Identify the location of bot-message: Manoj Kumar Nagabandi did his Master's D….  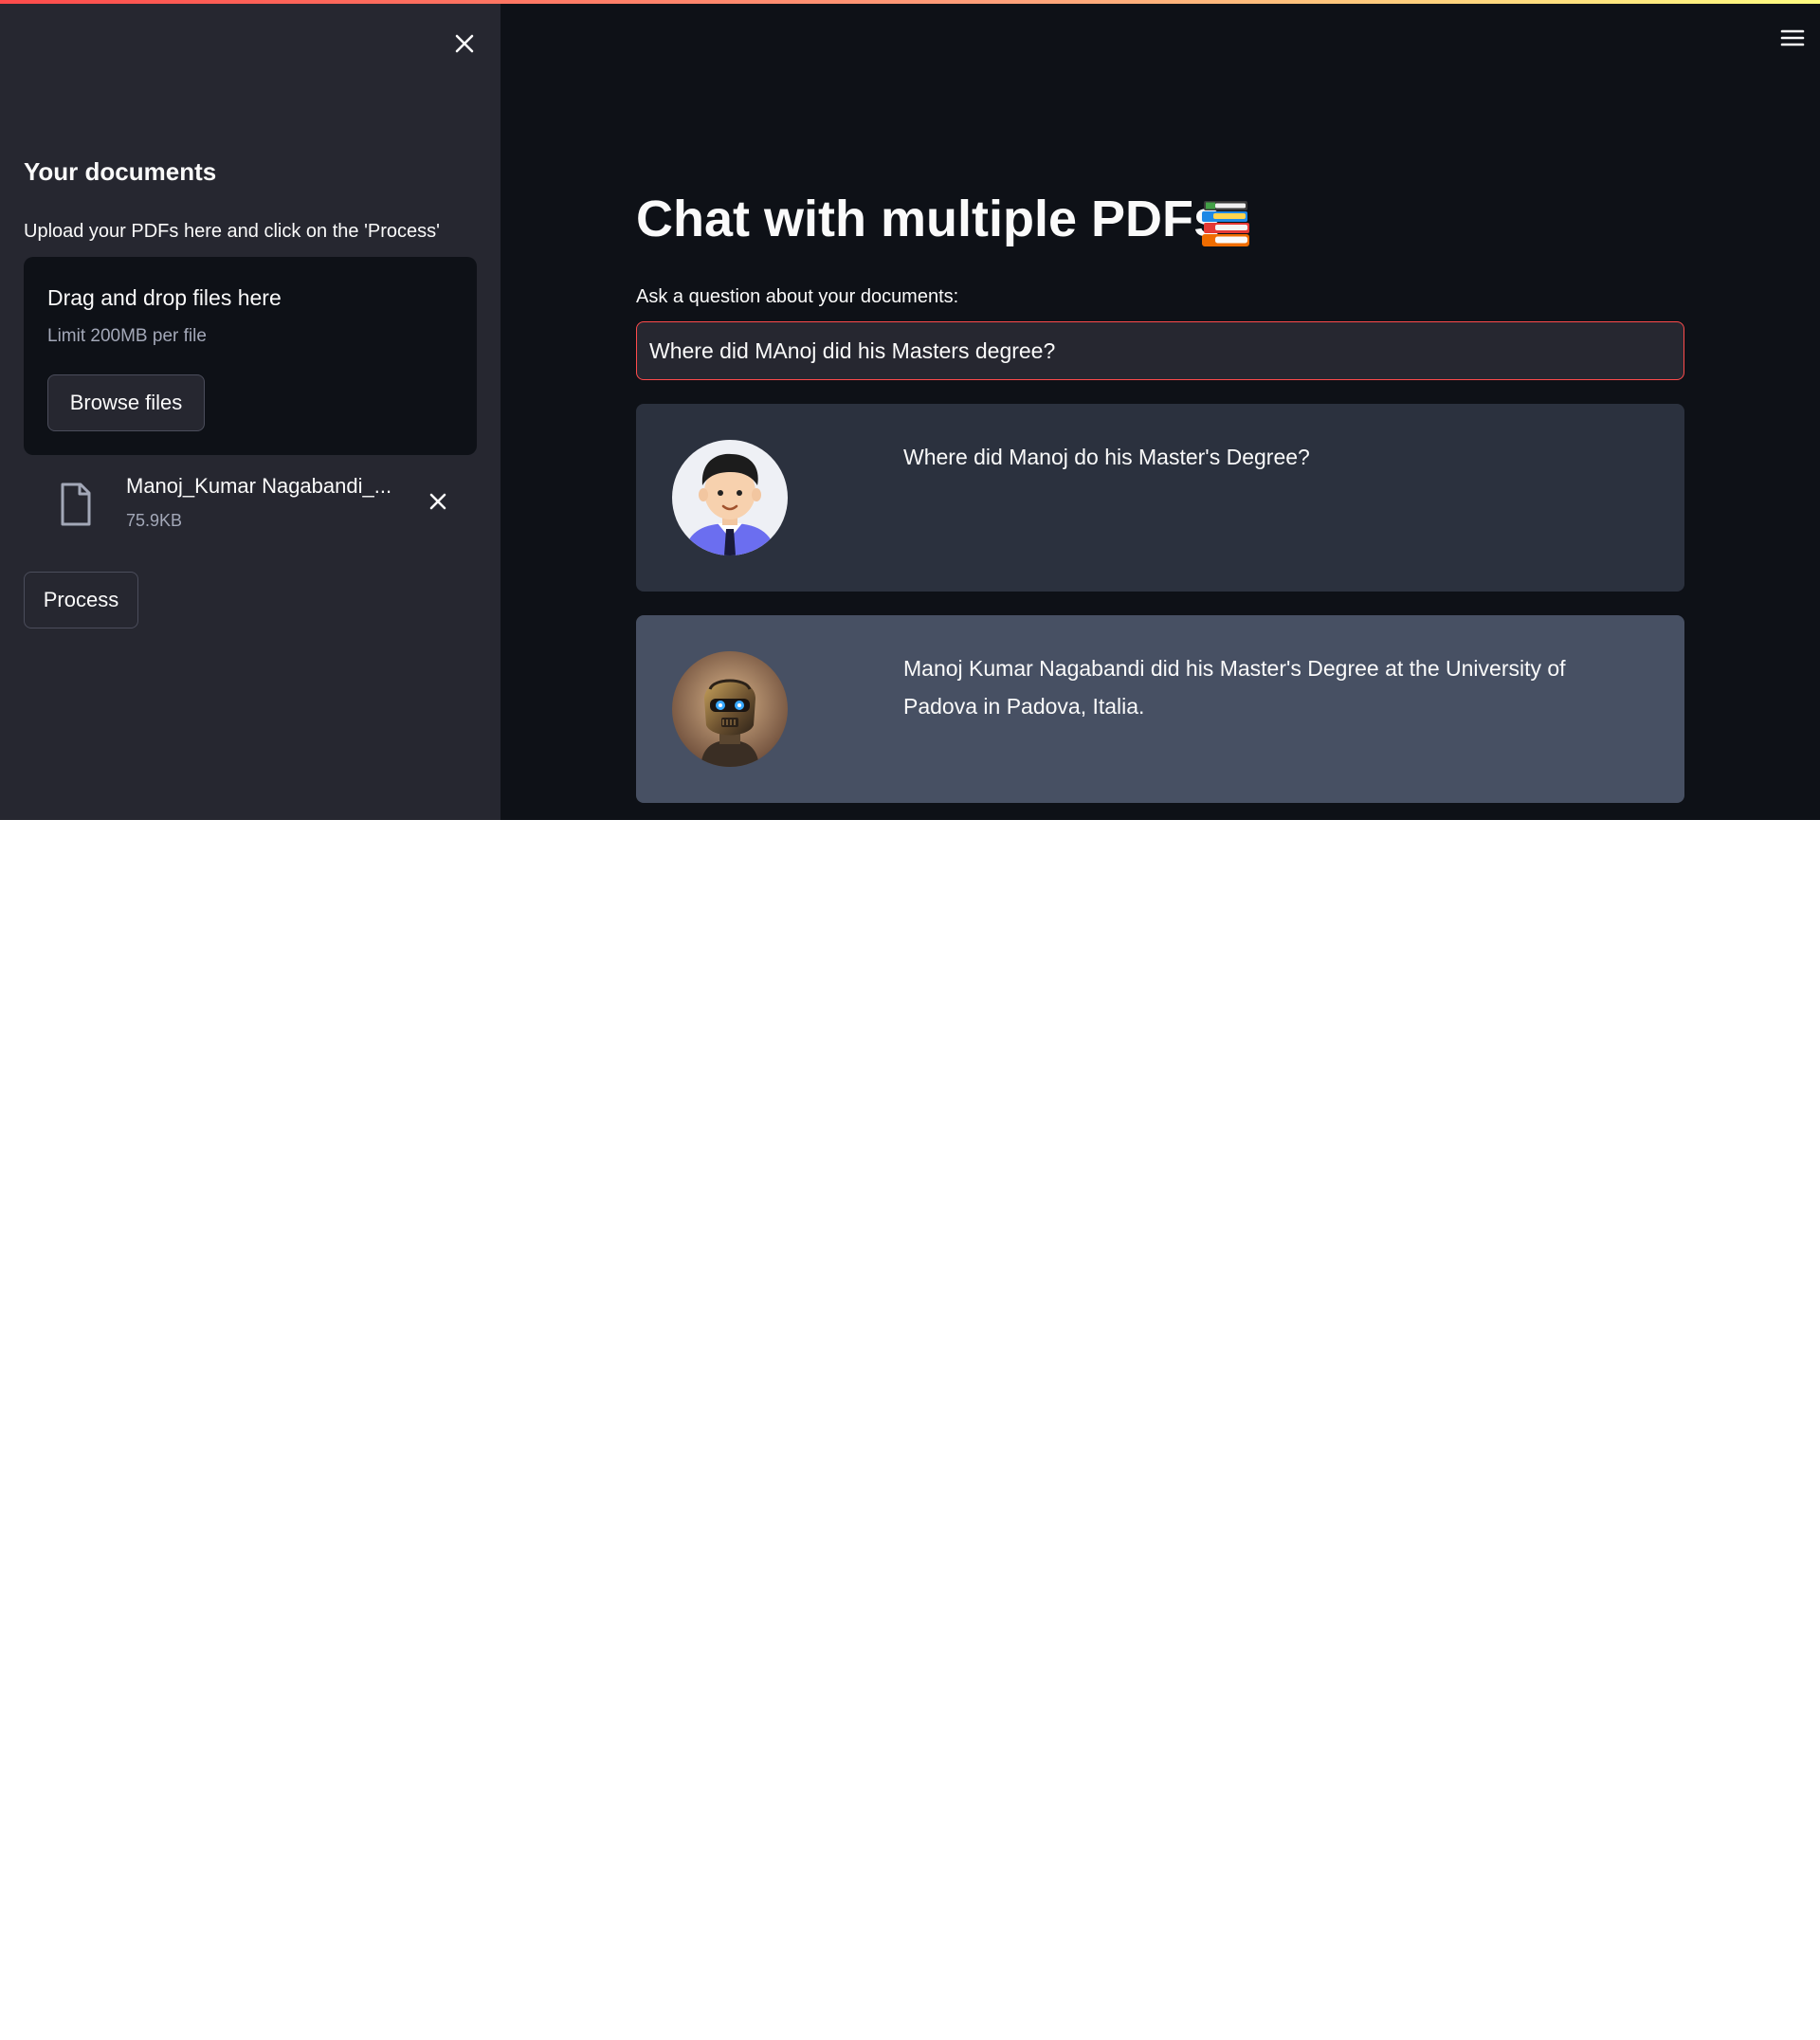
(1160, 709).